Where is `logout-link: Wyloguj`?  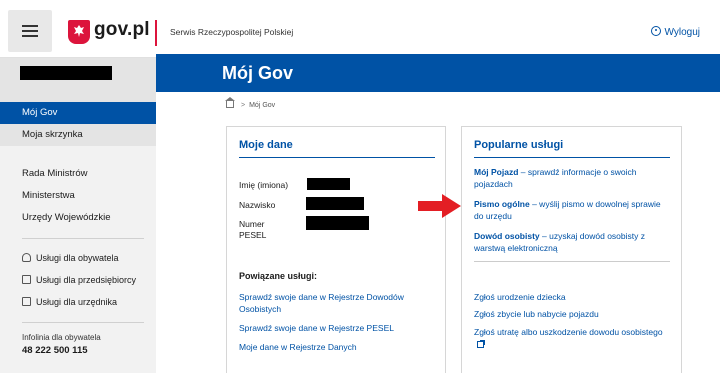 logout-link: Wyloguj is located at coordinates (675, 32).